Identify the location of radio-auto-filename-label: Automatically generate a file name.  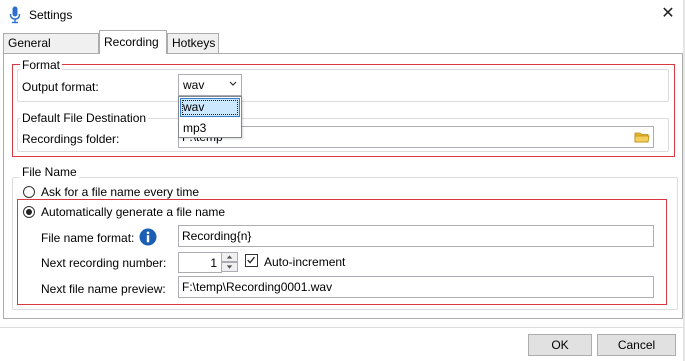
(133, 212).